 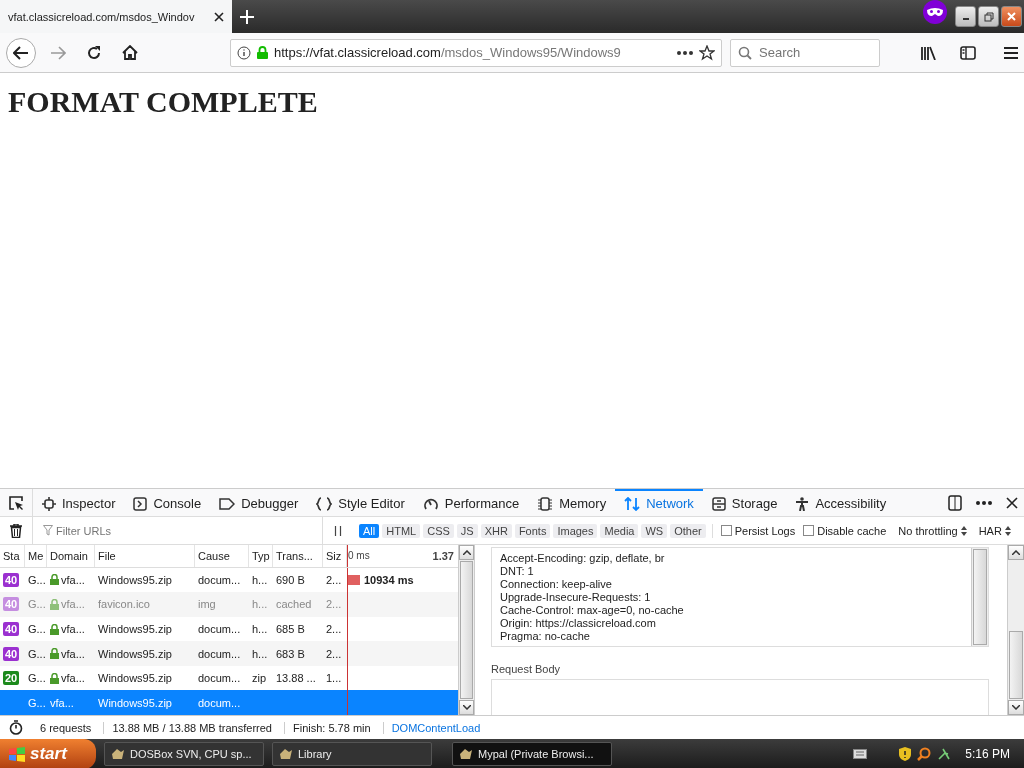 What do you see at coordinates (214, 555) in the screenshot?
I see `cause-header: Cause` at bounding box center [214, 555].